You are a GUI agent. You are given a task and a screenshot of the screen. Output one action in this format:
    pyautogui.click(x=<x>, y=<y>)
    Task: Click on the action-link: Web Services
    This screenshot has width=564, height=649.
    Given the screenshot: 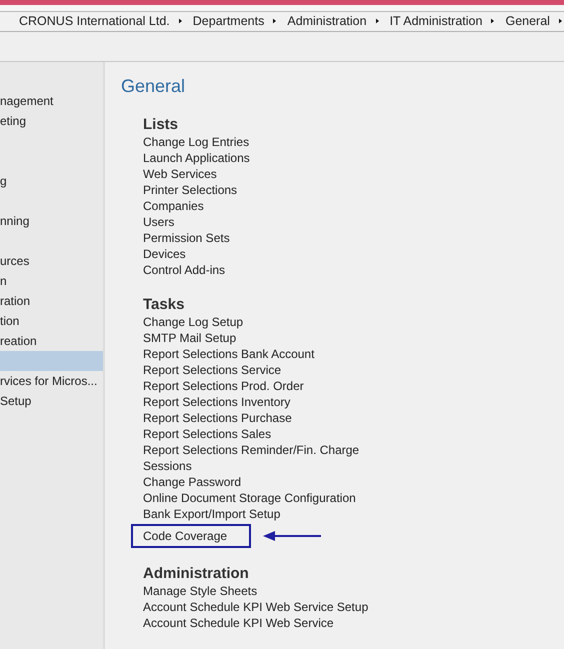 What is the action you would take?
    pyautogui.click(x=180, y=174)
    